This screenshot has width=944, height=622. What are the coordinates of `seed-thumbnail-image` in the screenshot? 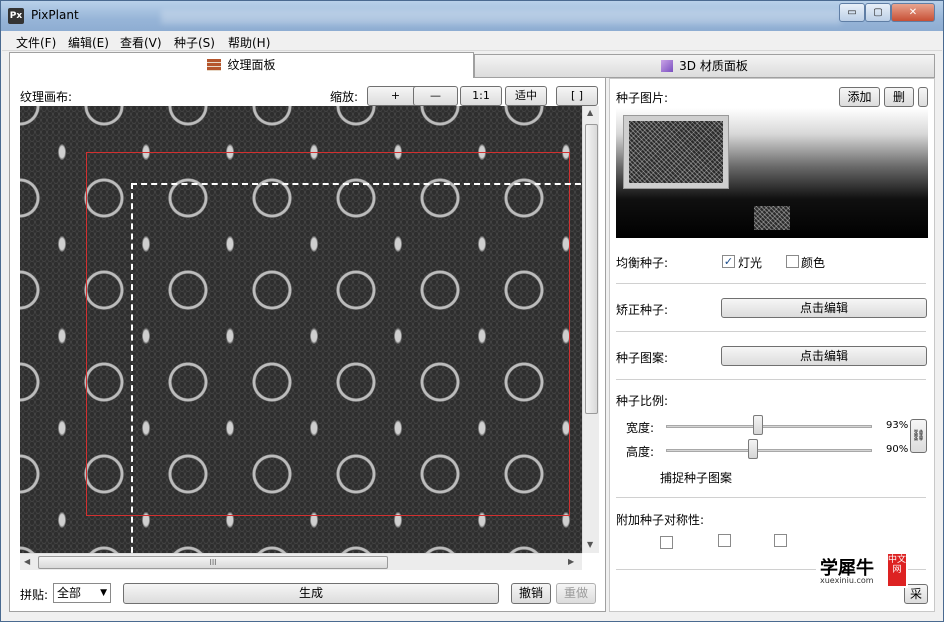 It's located at (676, 152).